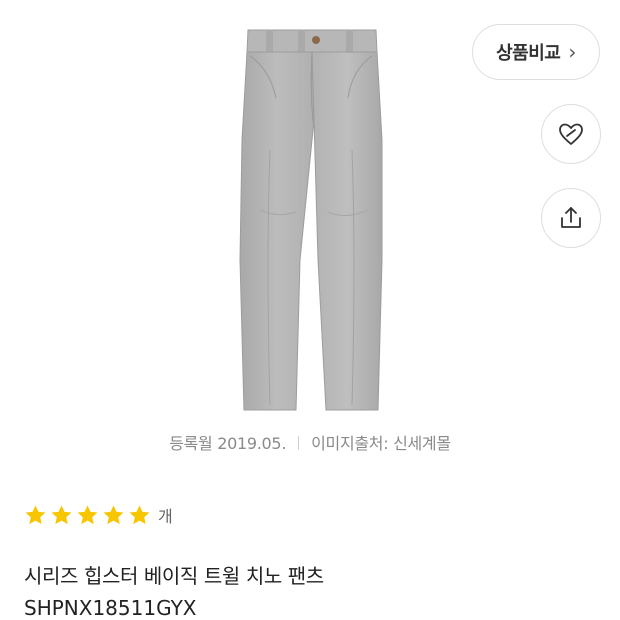  I want to click on product-model-number: SHPNX18511GYX, so click(110, 608).